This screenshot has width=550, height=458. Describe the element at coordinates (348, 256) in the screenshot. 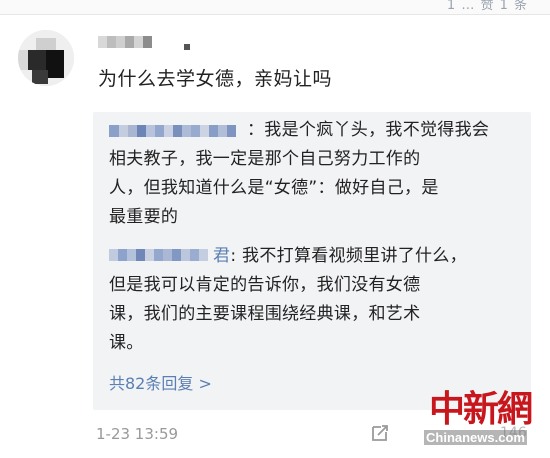

I see `reply-2-line-1: : 我不打算看视频里讲了什么，` at that location.